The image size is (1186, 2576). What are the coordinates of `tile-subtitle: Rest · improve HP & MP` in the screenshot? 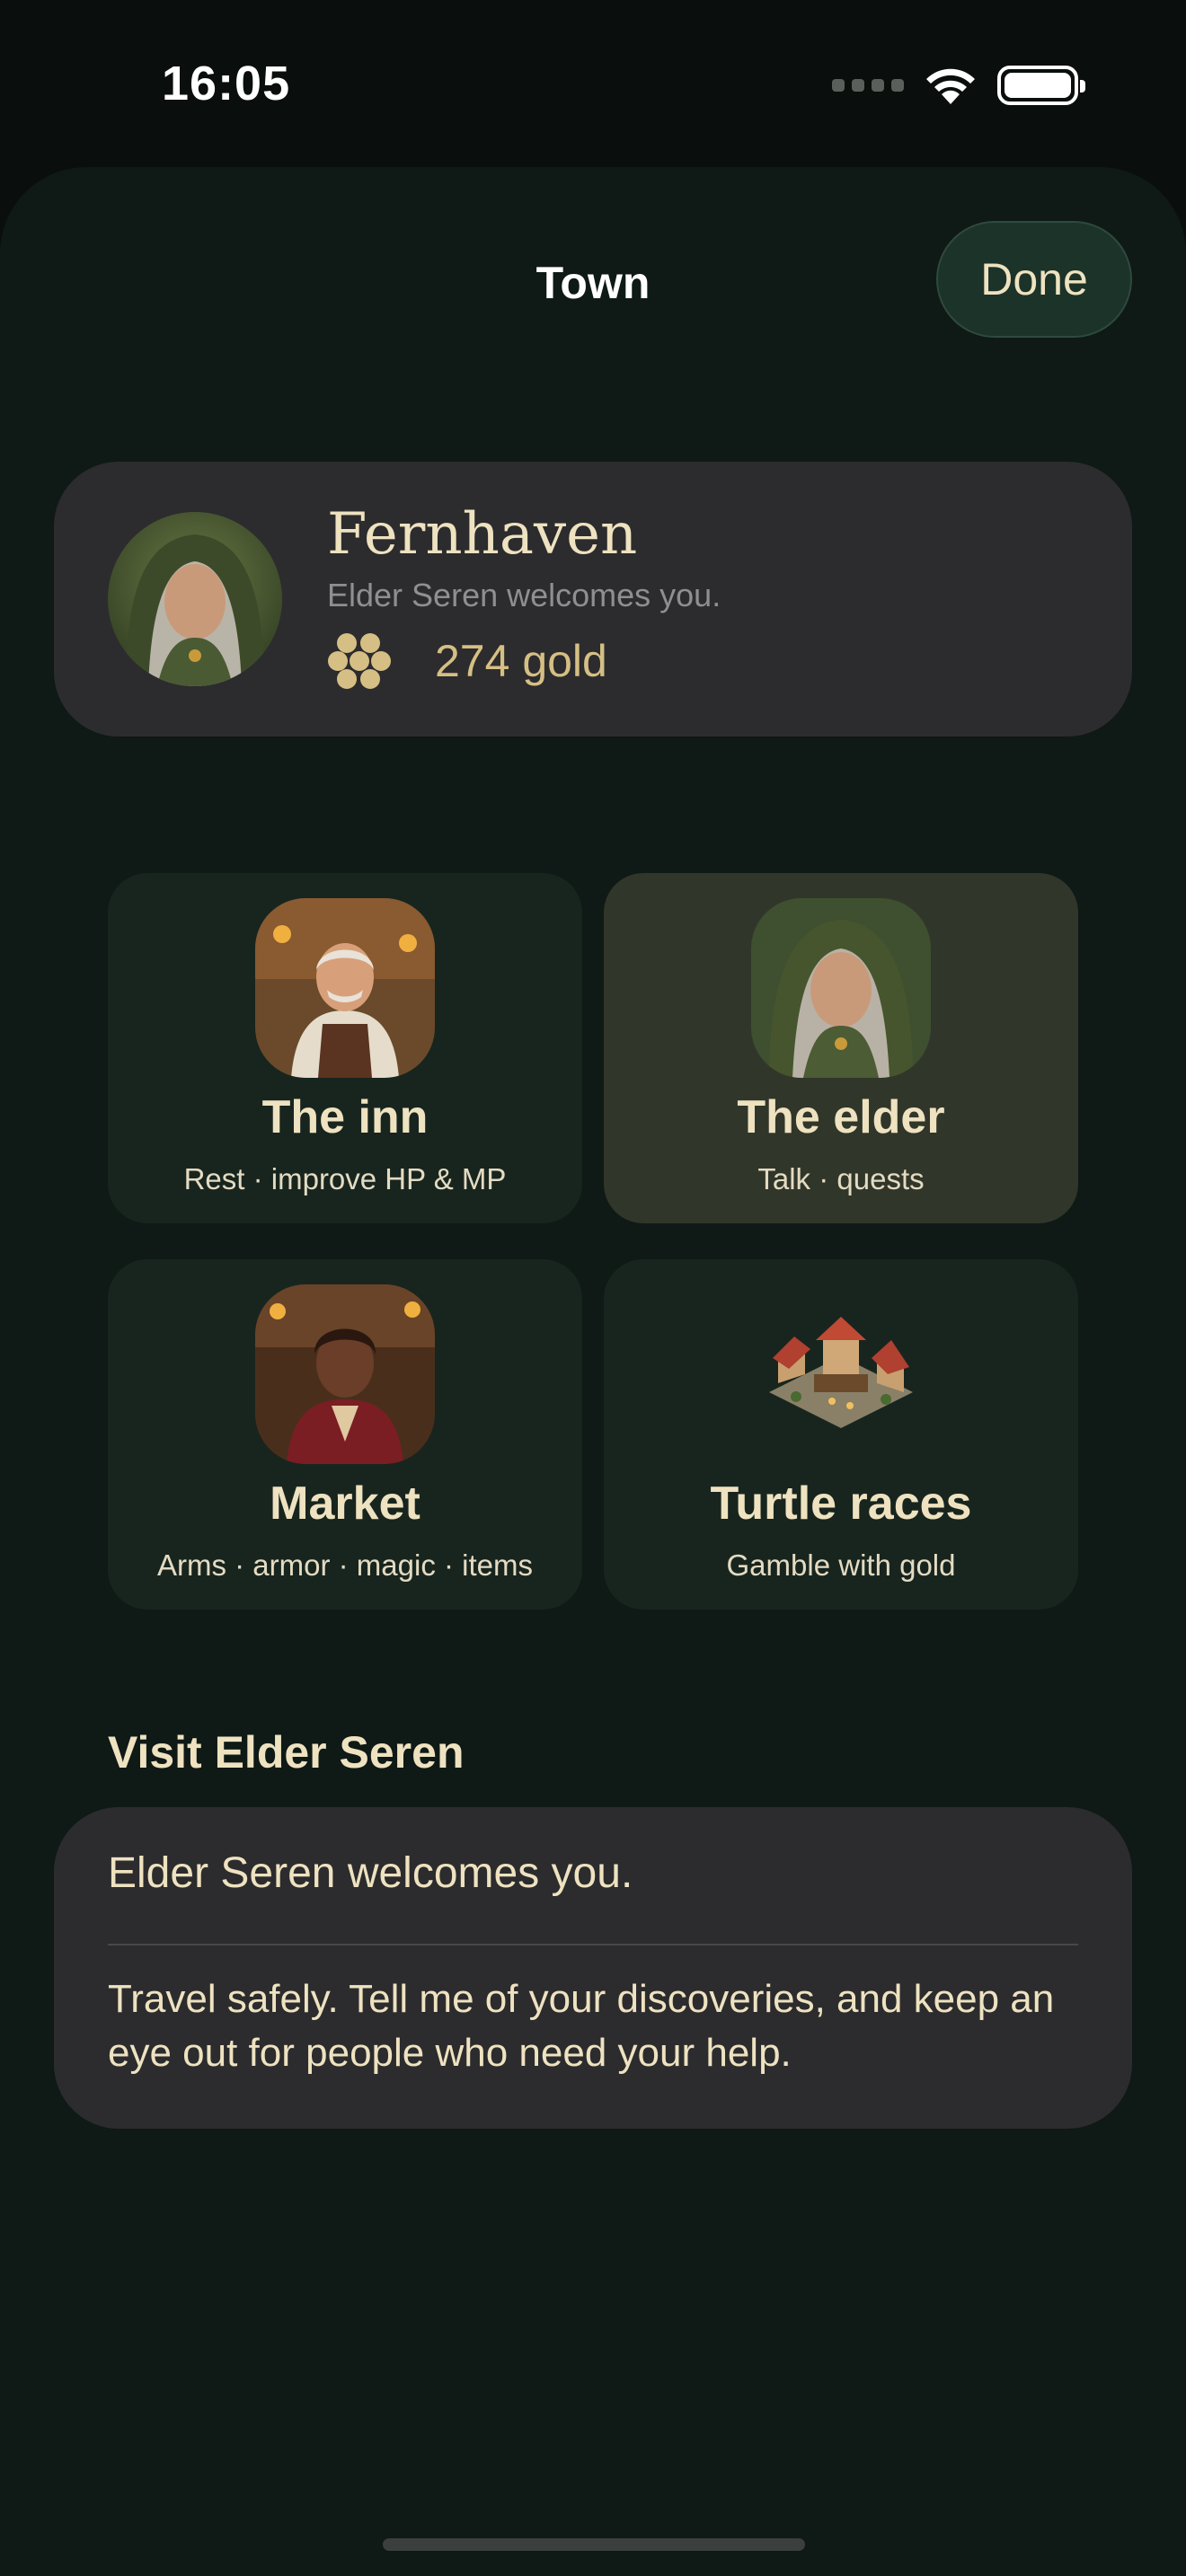 It's located at (345, 1178).